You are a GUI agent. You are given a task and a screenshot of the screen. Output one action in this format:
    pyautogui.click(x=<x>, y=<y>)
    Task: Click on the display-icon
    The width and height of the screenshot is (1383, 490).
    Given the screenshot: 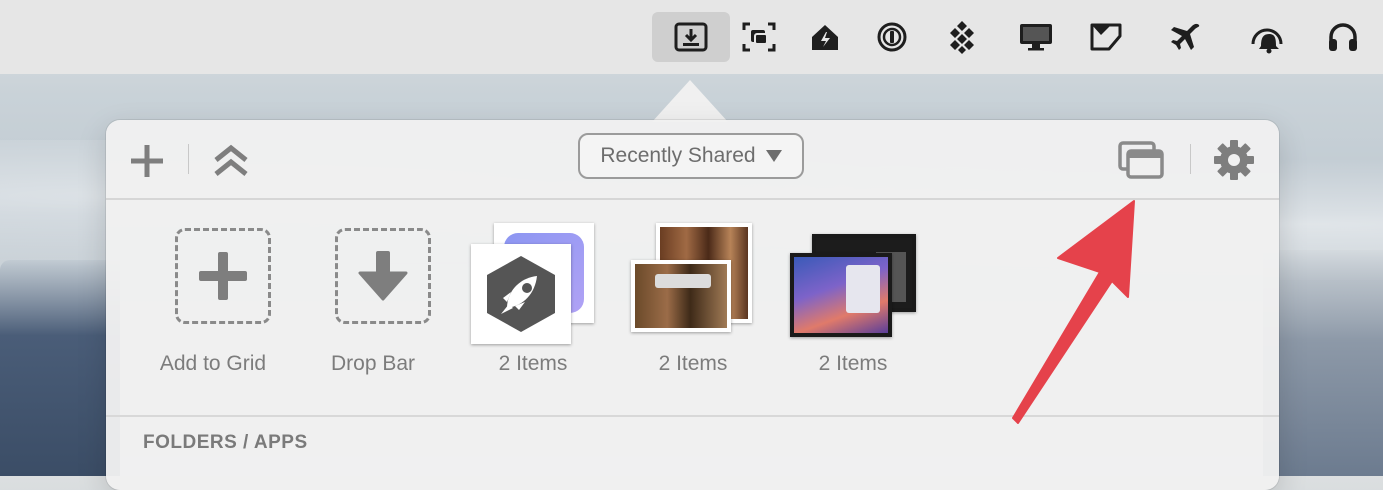 What is the action you would take?
    pyautogui.click(x=1036, y=37)
    